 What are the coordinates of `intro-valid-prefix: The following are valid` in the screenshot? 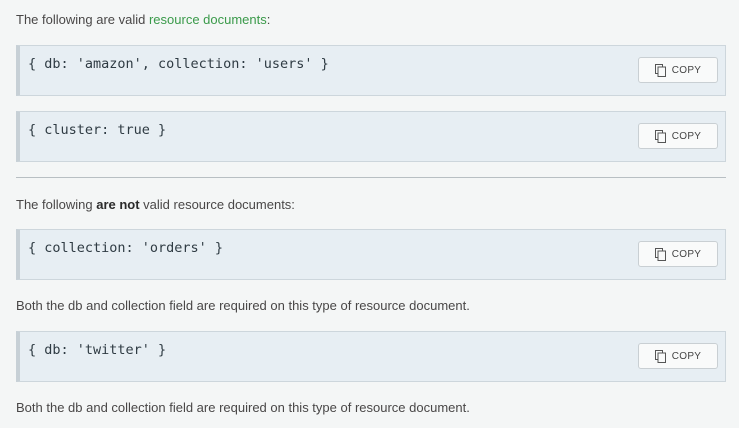 It's located at (82, 19).